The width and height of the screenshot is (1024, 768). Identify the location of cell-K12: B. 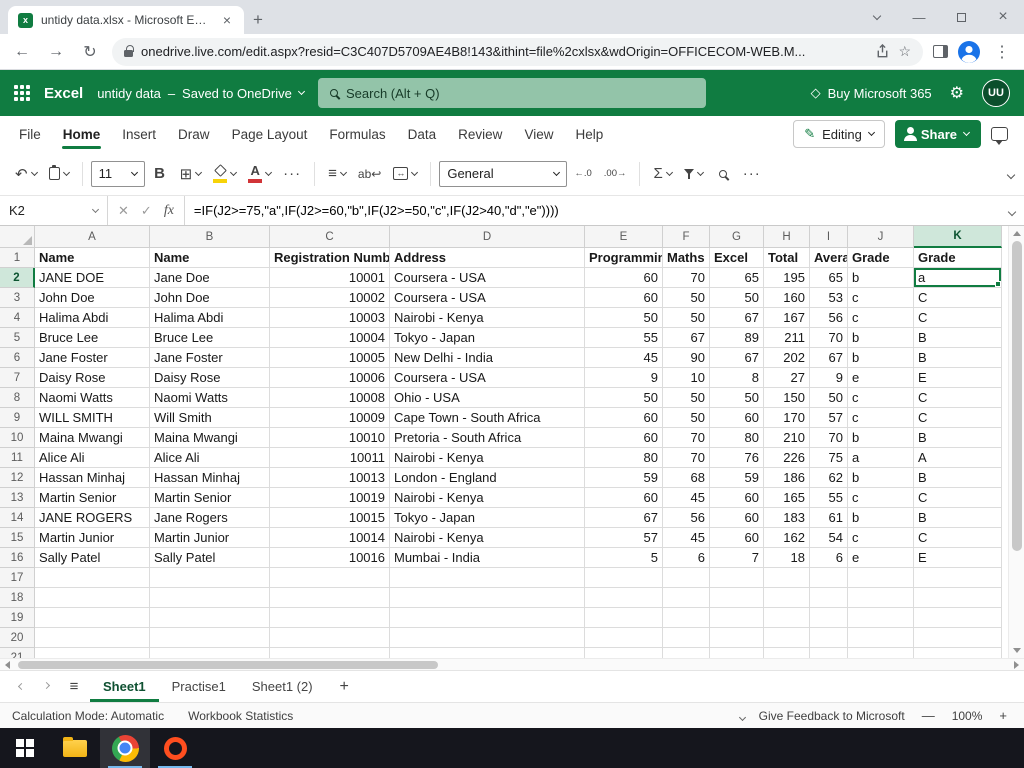
(958, 478).